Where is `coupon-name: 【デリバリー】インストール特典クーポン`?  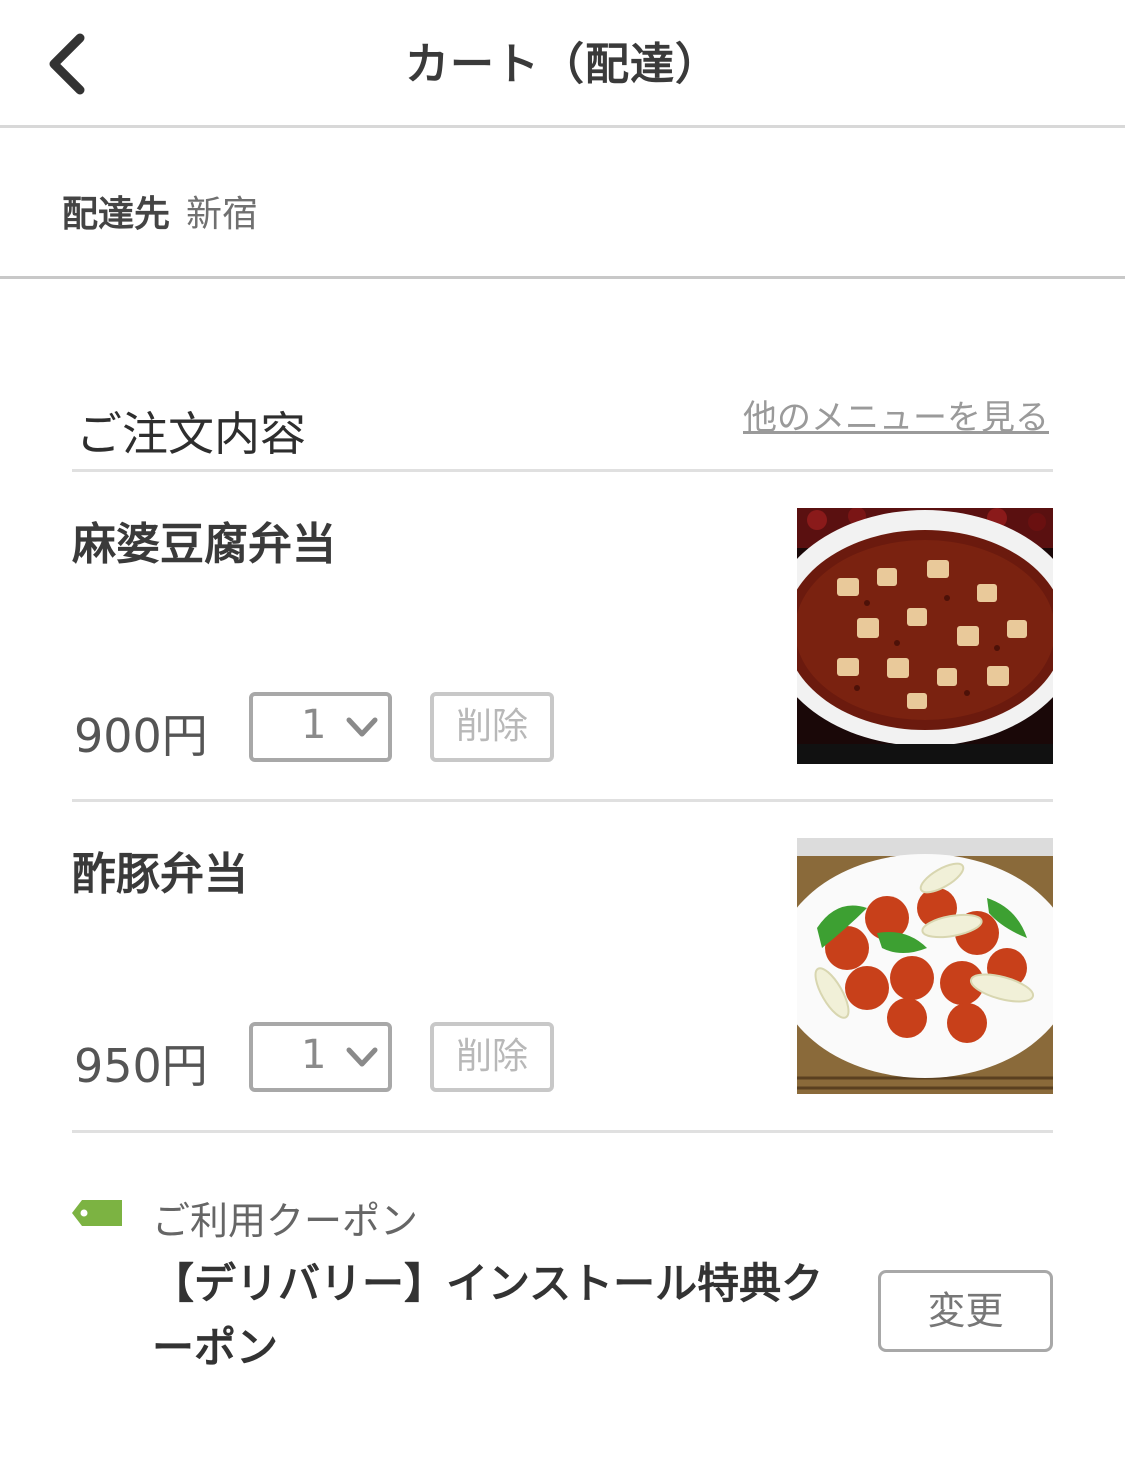 coupon-name: 【デリバリー】インストール特典クーポン is located at coordinates (488, 1315).